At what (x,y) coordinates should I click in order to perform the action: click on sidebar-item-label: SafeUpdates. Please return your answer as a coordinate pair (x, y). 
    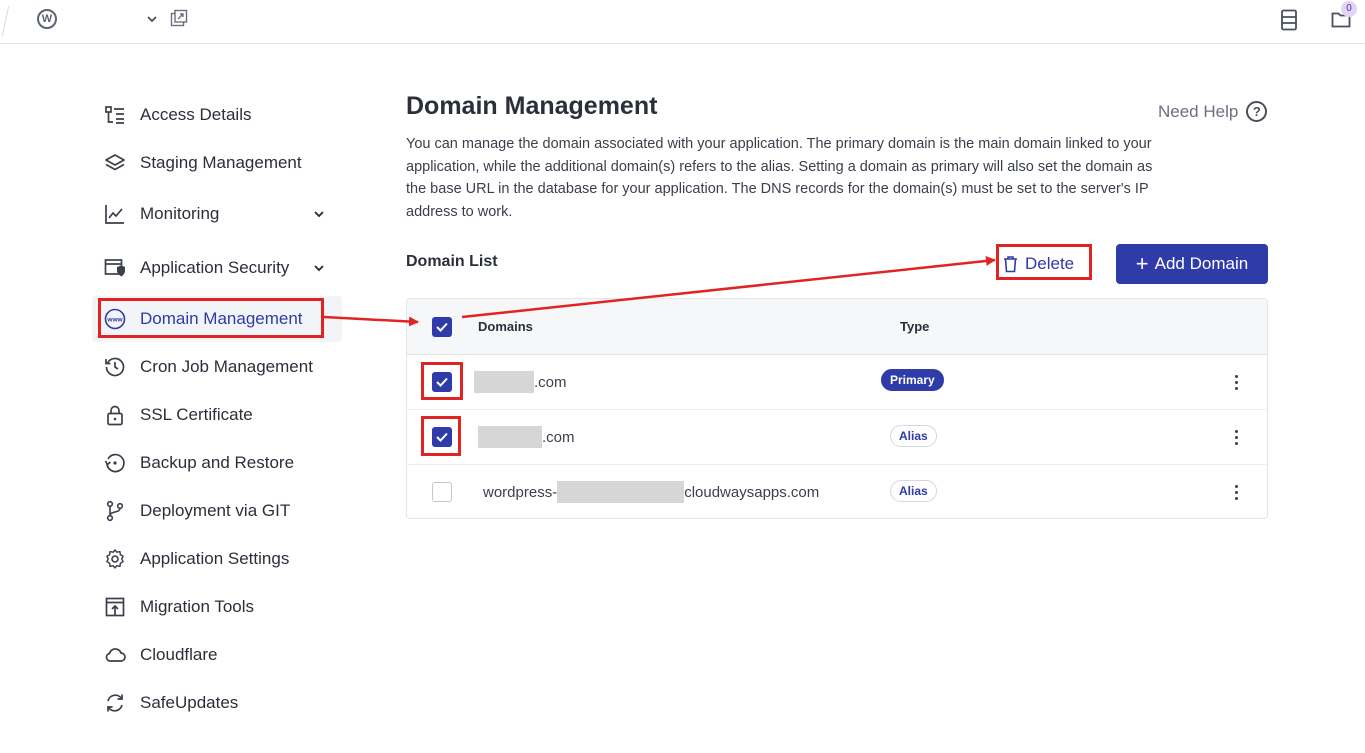
    Looking at the image, I should click on (189, 702).